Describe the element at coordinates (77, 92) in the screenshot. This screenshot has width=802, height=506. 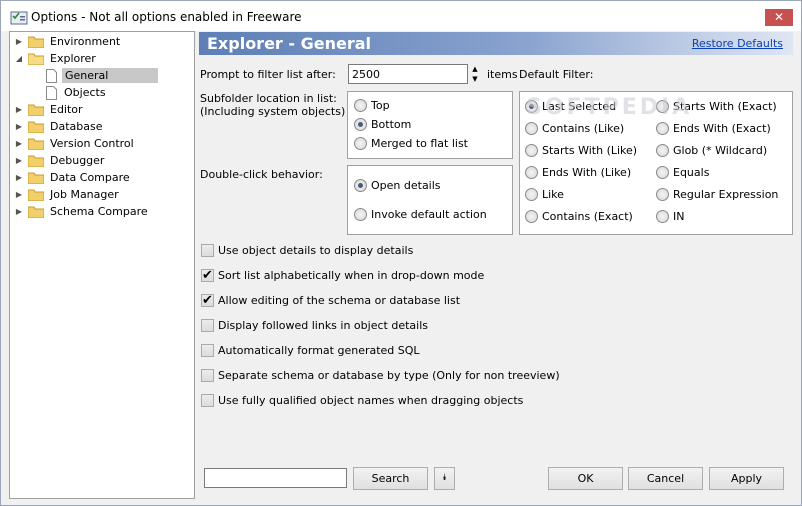
I see `tree-item-objects: Objects` at that location.